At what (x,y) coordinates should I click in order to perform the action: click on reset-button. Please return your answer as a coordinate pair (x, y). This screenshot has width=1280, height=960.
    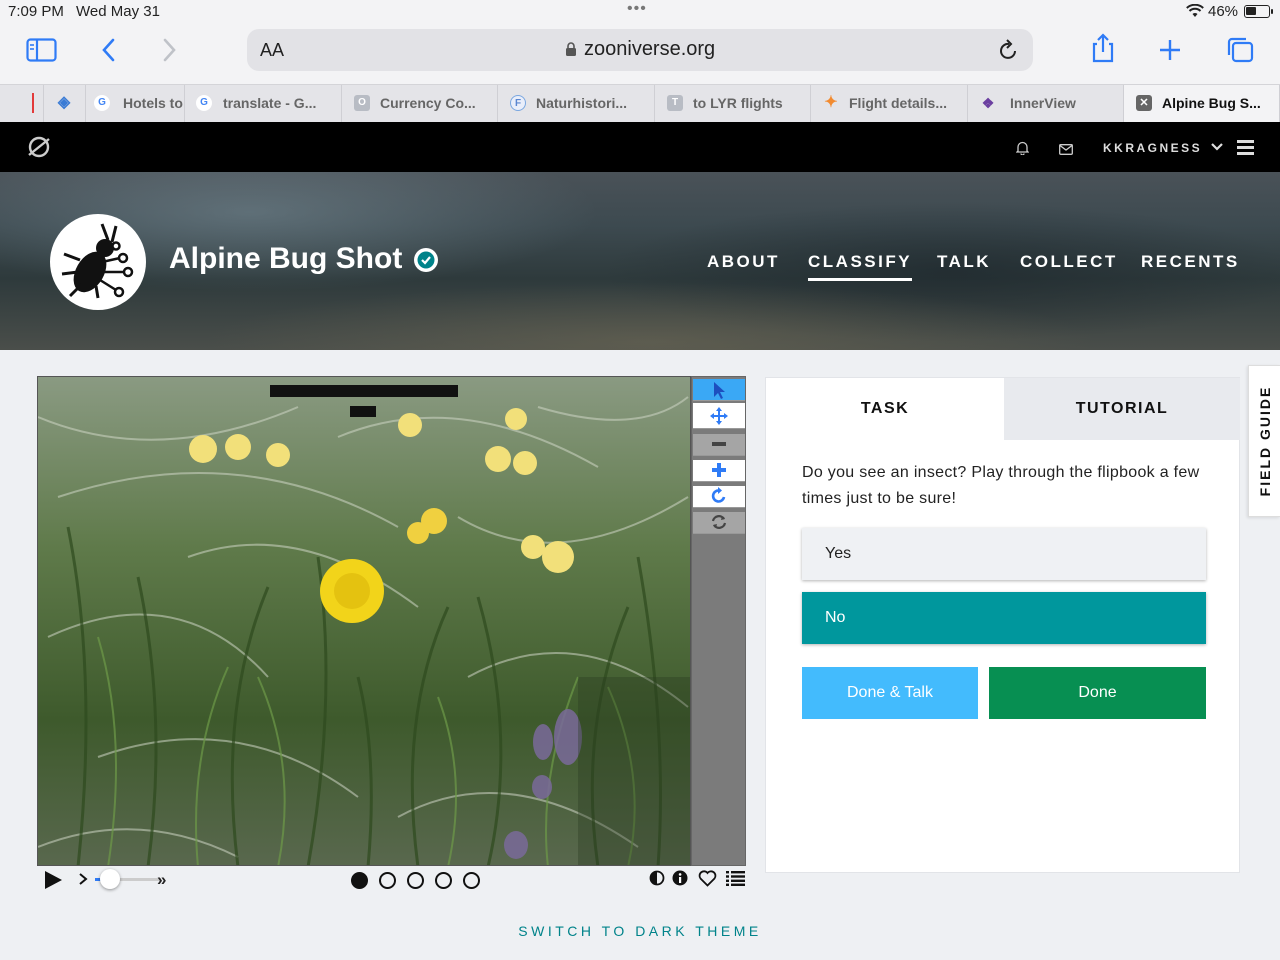
    Looking at the image, I should click on (719, 523).